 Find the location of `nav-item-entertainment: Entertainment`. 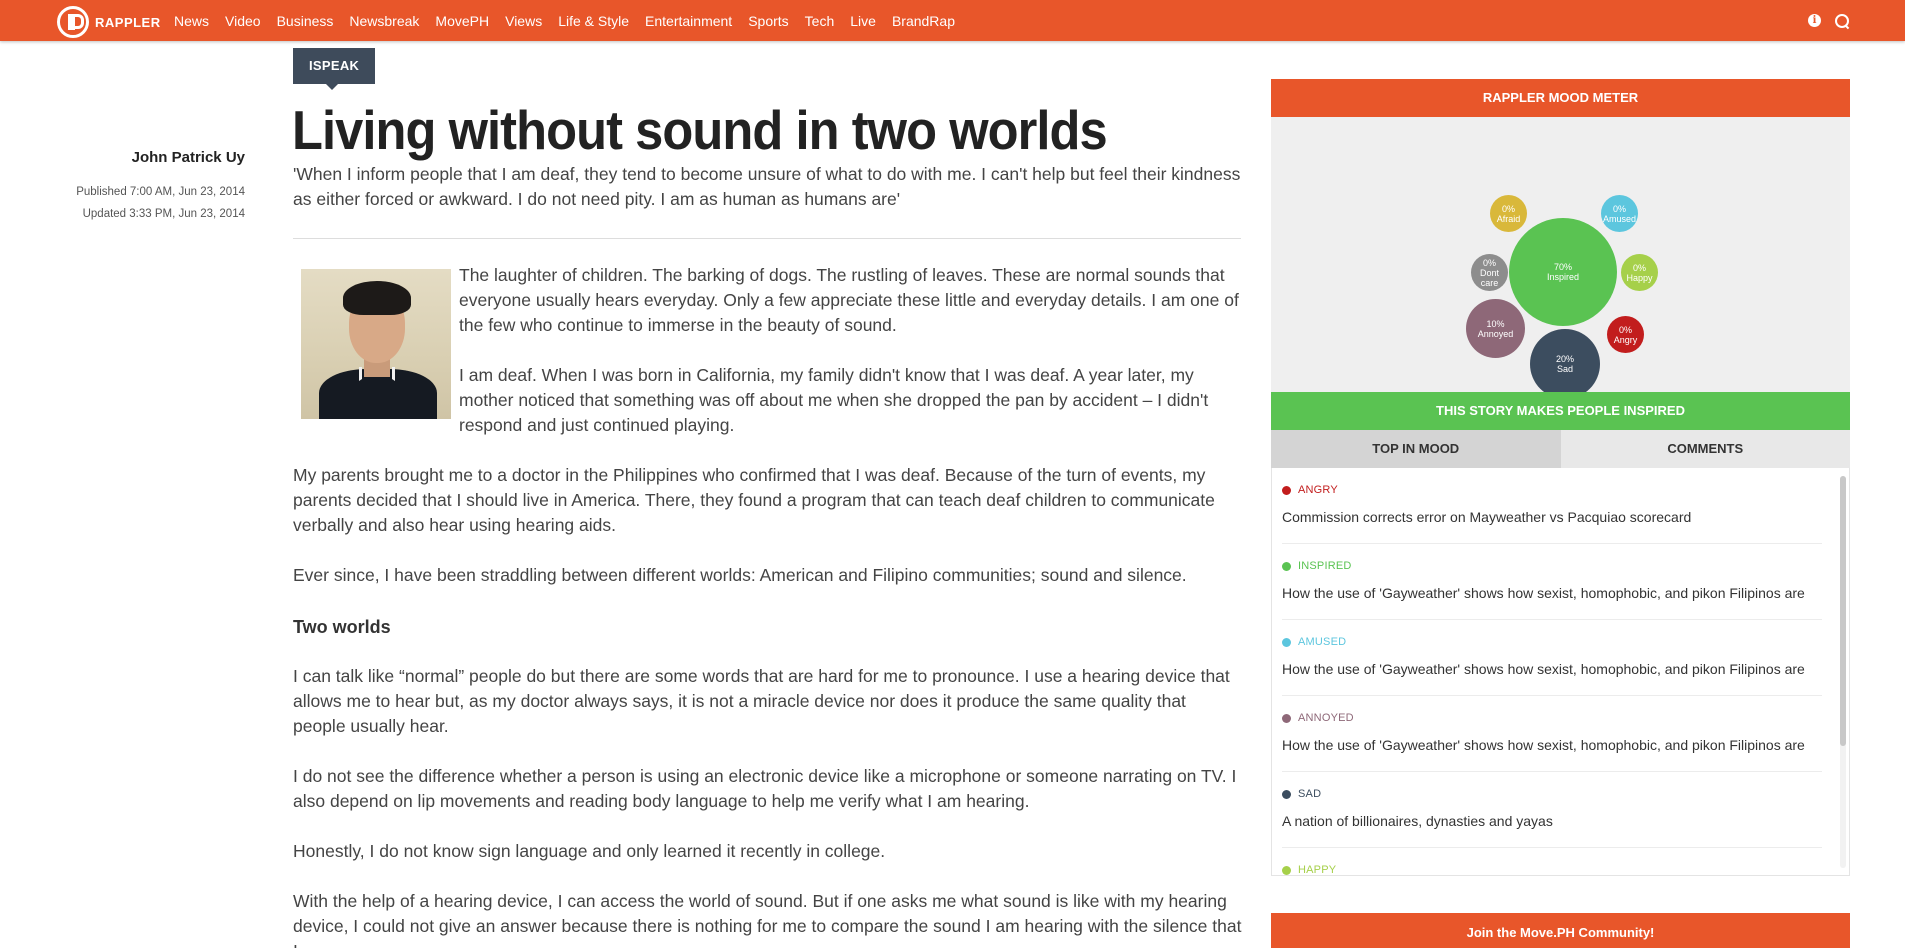

nav-item-entertainment: Entertainment is located at coordinates (688, 21).